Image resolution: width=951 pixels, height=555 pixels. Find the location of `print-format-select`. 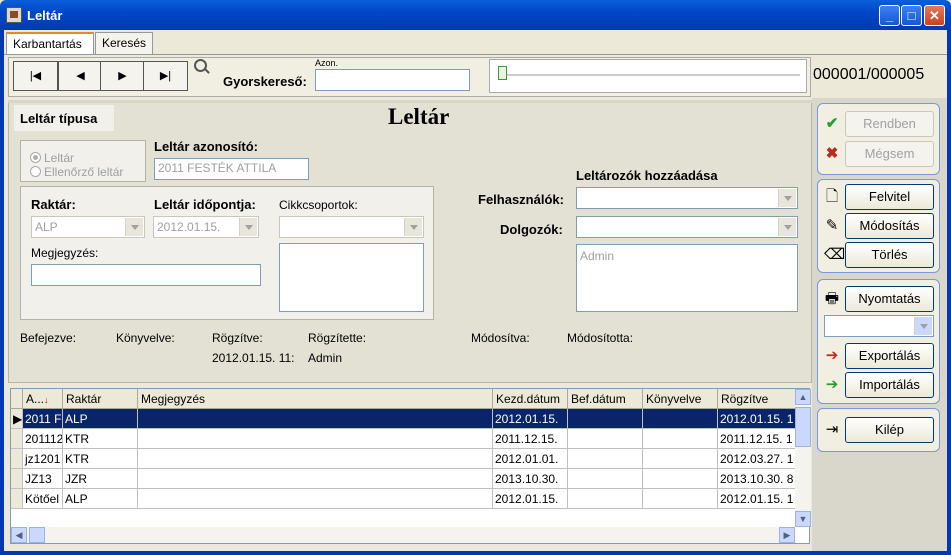

print-format-select is located at coordinates (879, 326).